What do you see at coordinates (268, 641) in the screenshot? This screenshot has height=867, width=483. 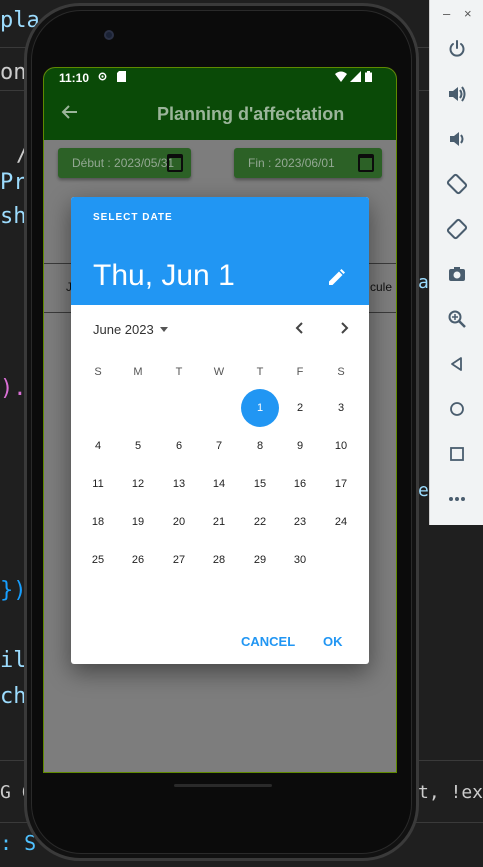 I see `cancel-button: CANCEL` at bounding box center [268, 641].